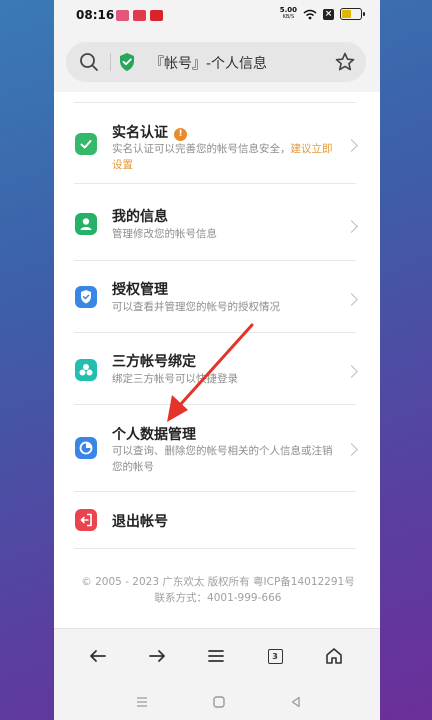 The width and height of the screenshot is (432, 720). I want to click on tabs-button: 3, so click(275, 656).